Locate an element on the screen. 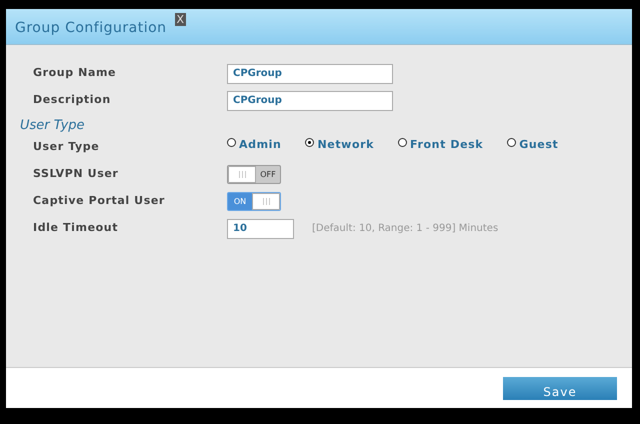 Image resolution: width=640 pixels, height=424 pixels. radio-option: Admin is located at coordinates (254, 145).